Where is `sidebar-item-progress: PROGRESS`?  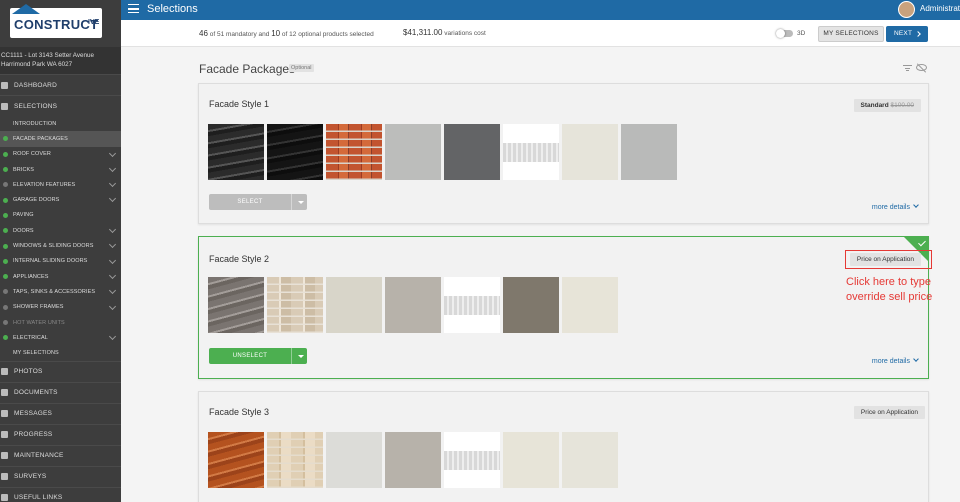
sidebar-item-progress: PROGRESS is located at coordinates (60, 434).